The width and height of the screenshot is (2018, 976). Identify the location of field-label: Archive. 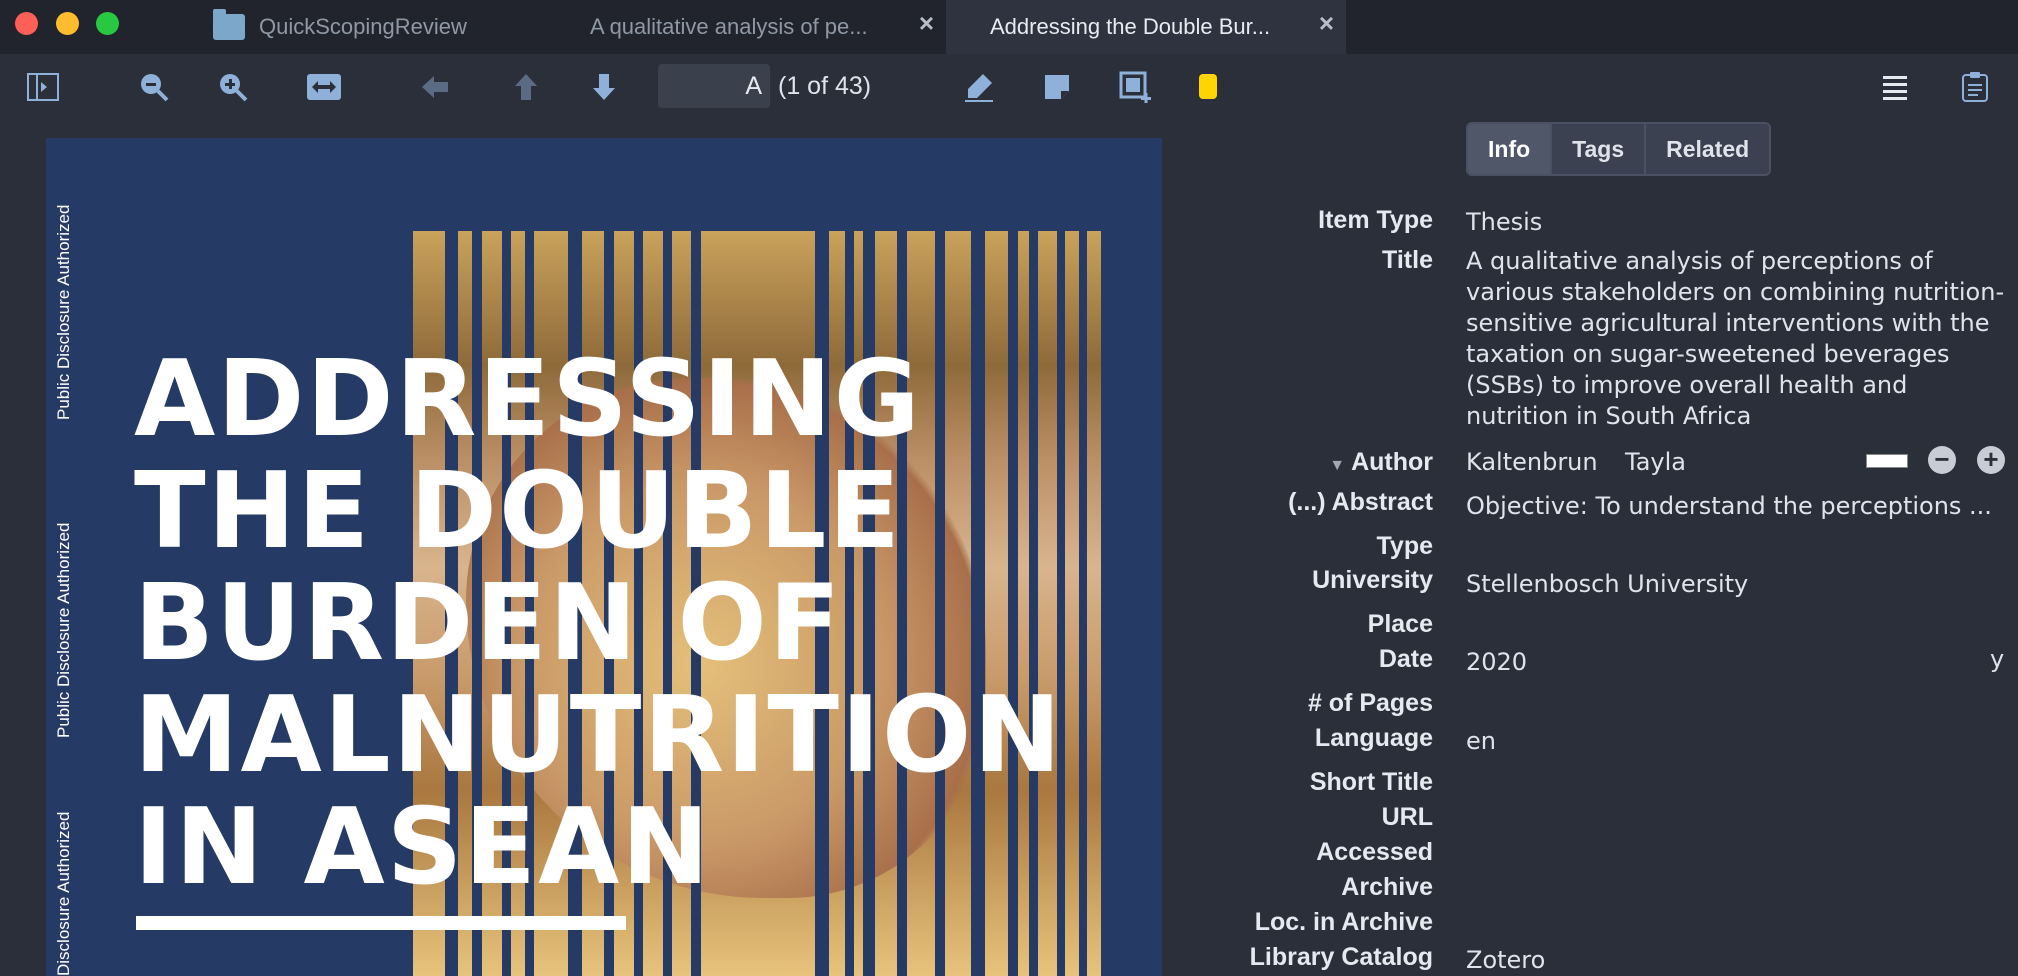
(1387, 887).